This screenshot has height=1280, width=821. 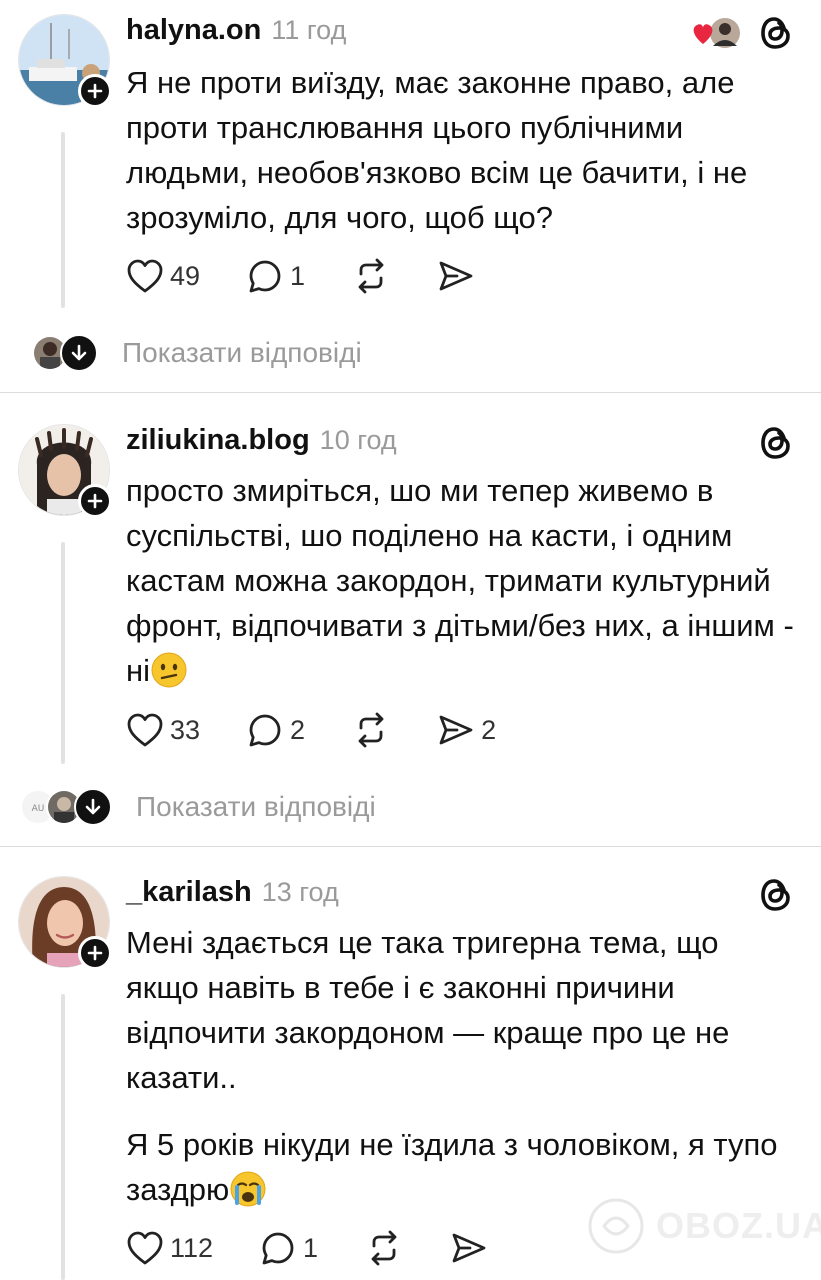 What do you see at coordinates (185, 729) in the screenshot?
I see `like-count: 33` at bounding box center [185, 729].